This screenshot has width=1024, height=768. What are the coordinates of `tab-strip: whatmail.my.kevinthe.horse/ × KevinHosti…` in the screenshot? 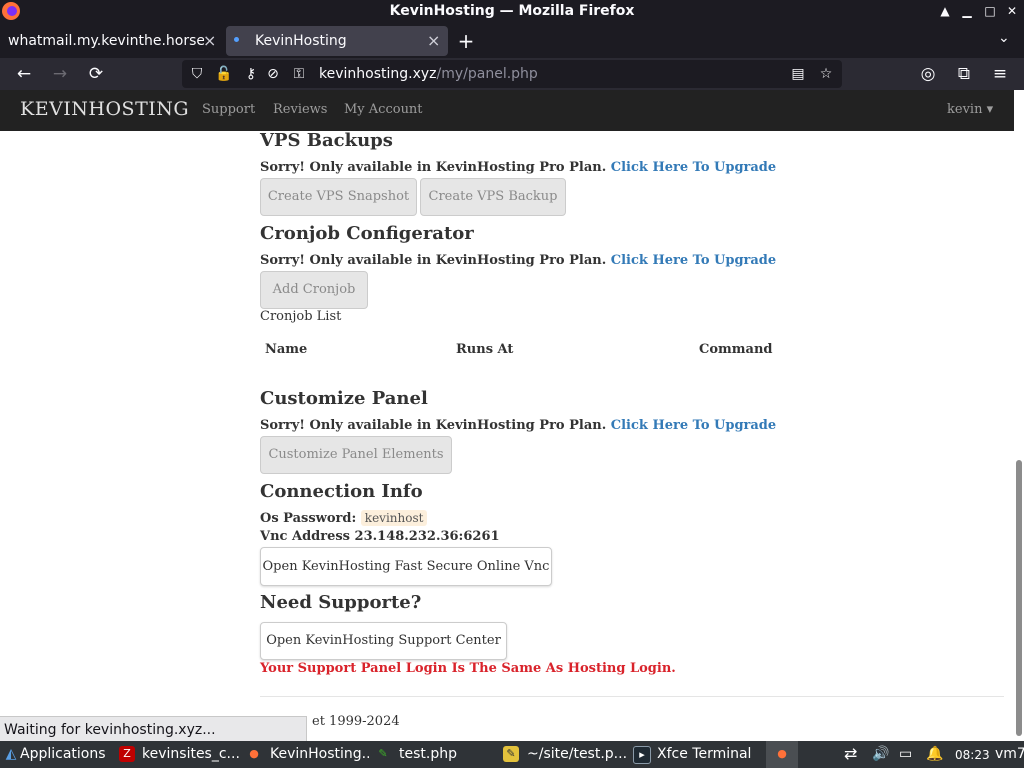 It's located at (512, 40).